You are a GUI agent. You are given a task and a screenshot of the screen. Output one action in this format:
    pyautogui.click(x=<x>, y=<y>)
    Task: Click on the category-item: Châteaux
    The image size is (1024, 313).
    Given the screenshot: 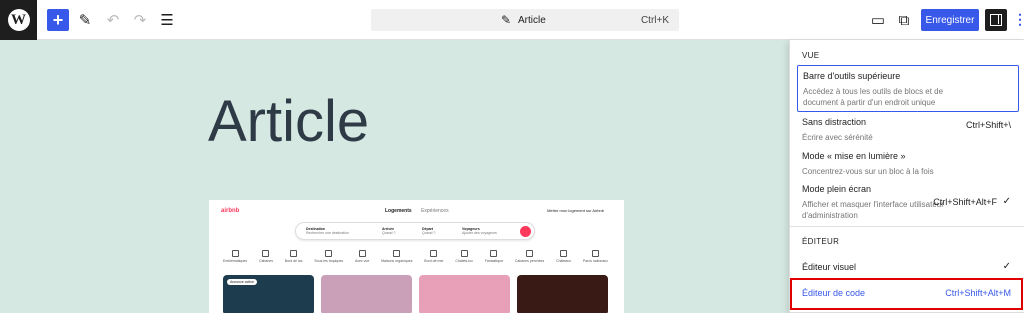 What is the action you would take?
    pyautogui.click(x=563, y=257)
    